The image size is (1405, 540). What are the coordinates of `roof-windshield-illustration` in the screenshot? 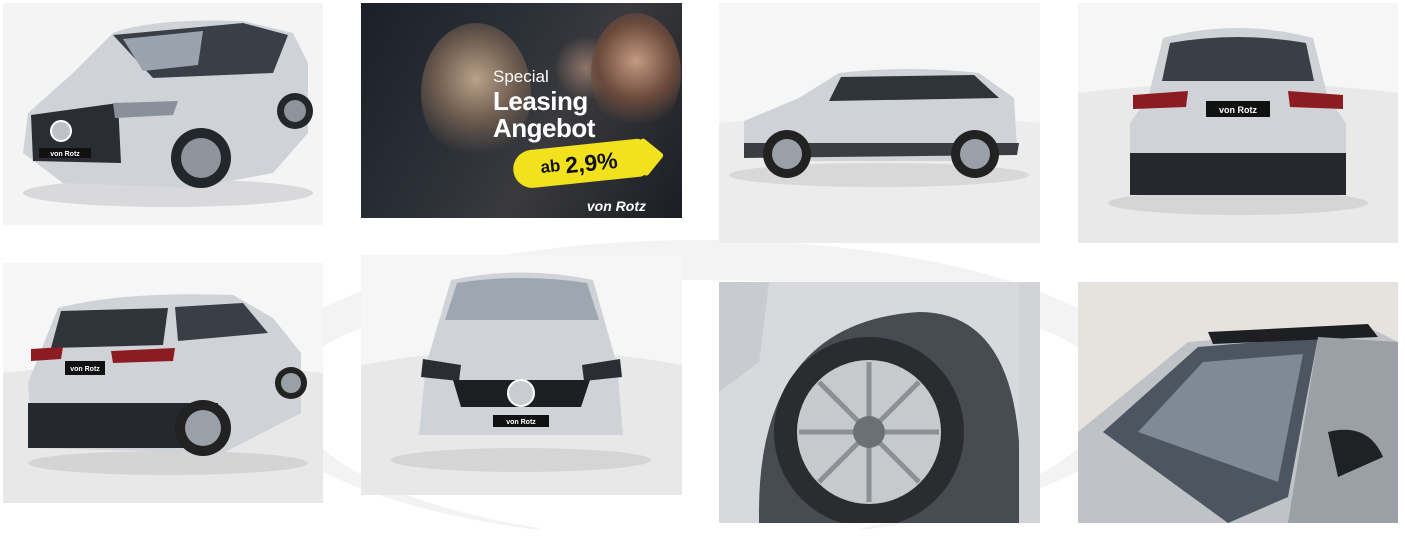 It's located at (1238, 402).